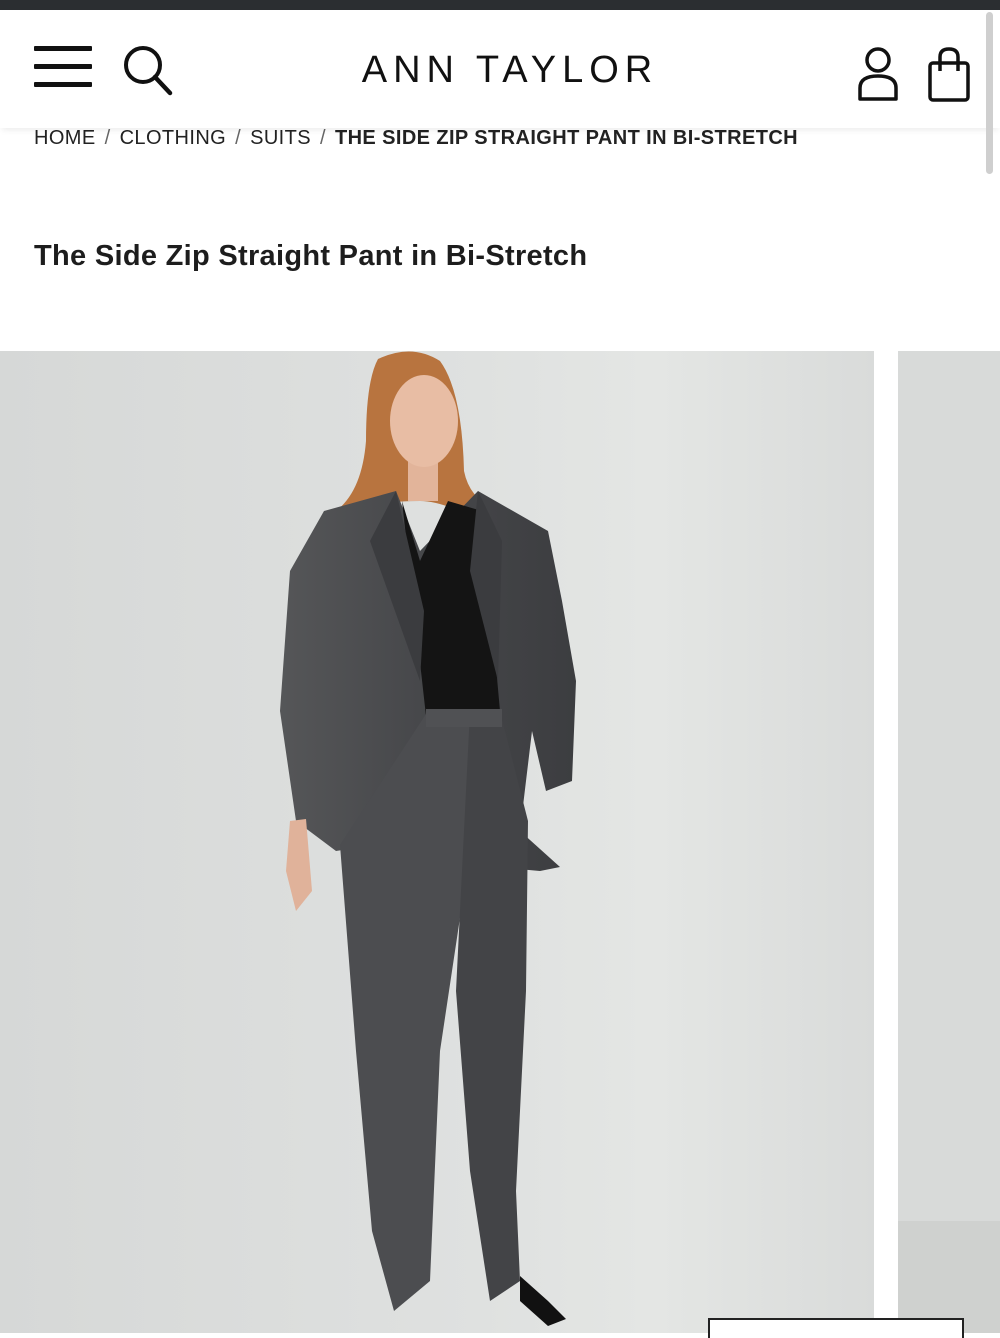 The image size is (1000, 1338). Describe the element at coordinates (148, 70) in the screenshot. I see `search-icon` at that location.